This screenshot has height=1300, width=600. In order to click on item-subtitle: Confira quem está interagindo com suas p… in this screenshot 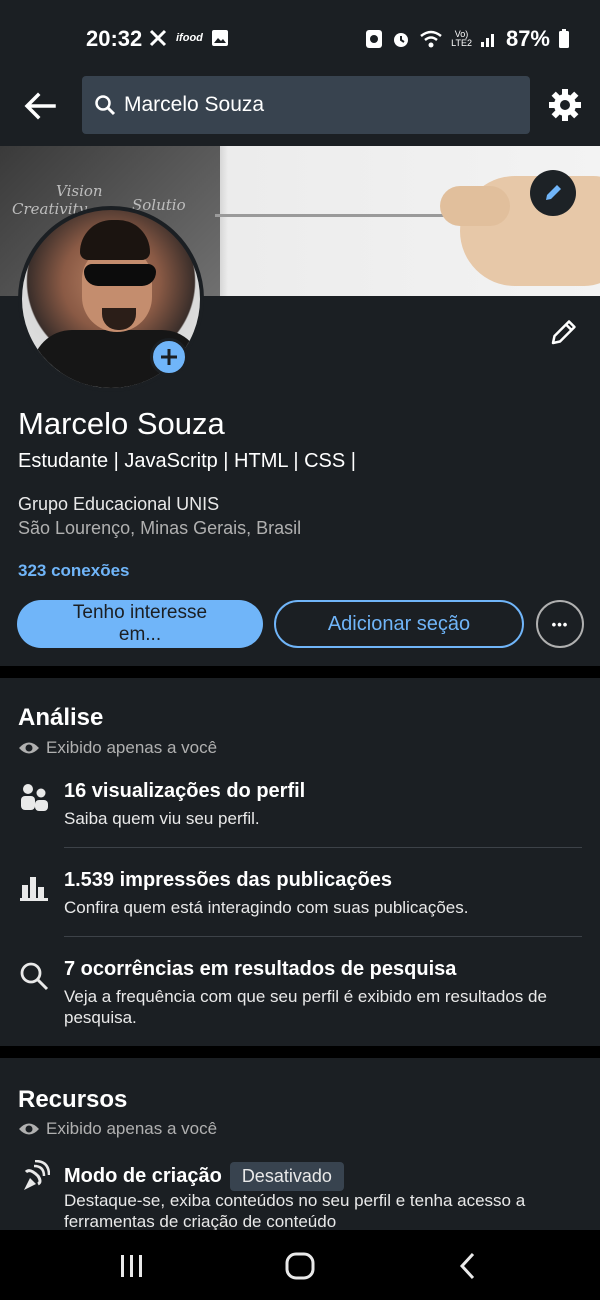, I will do `click(266, 907)`.